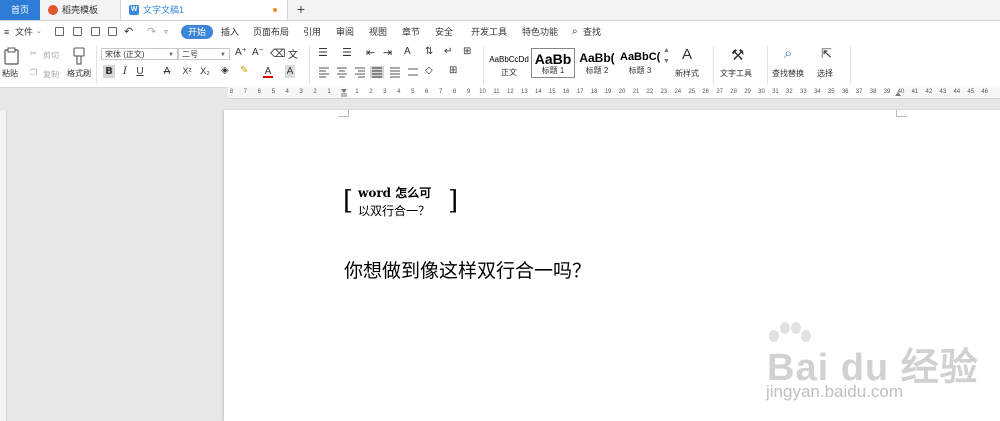 Image resolution: width=1000 pixels, height=421 pixels. What do you see at coordinates (826, 54) in the screenshot?
I see `cursor-icon: ⇱` at bounding box center [826, 54].